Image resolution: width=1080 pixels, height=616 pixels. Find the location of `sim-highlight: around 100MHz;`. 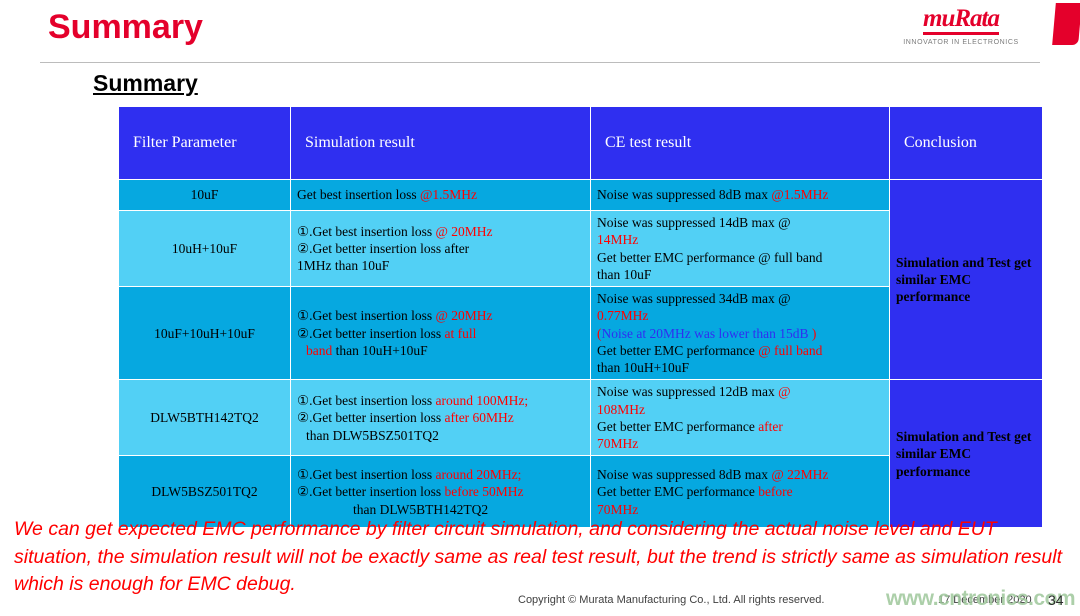

sim-highlight: around 100MHz; is located at coordinates (482, 401).